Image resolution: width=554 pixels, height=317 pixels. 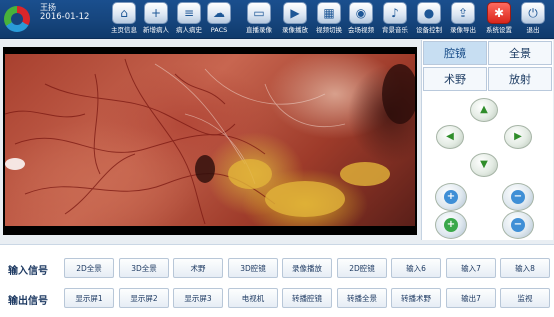 What do you see at coordinates (525, 298) in the screenshot?
I see `output-signal-button-9: 监视` at bounding box center [525, 298].